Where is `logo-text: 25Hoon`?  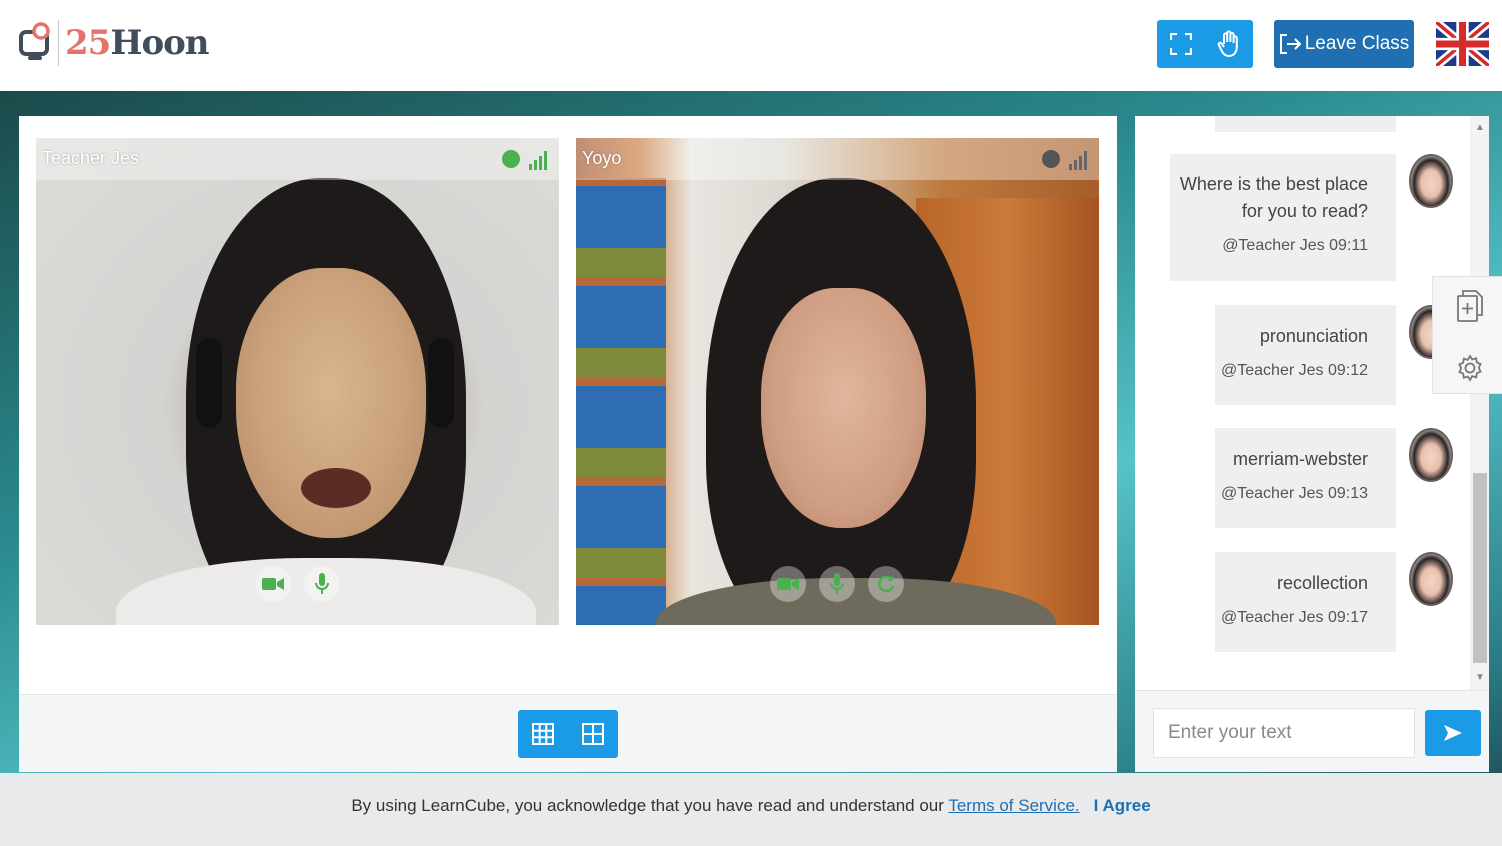
logo-text: 25Hoon is located at coordinates (137, 43).